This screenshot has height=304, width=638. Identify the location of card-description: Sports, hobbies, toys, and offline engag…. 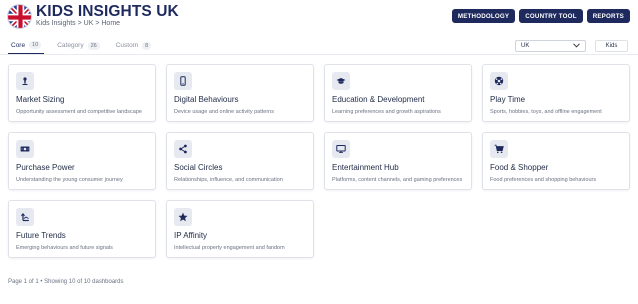
(546, 112).